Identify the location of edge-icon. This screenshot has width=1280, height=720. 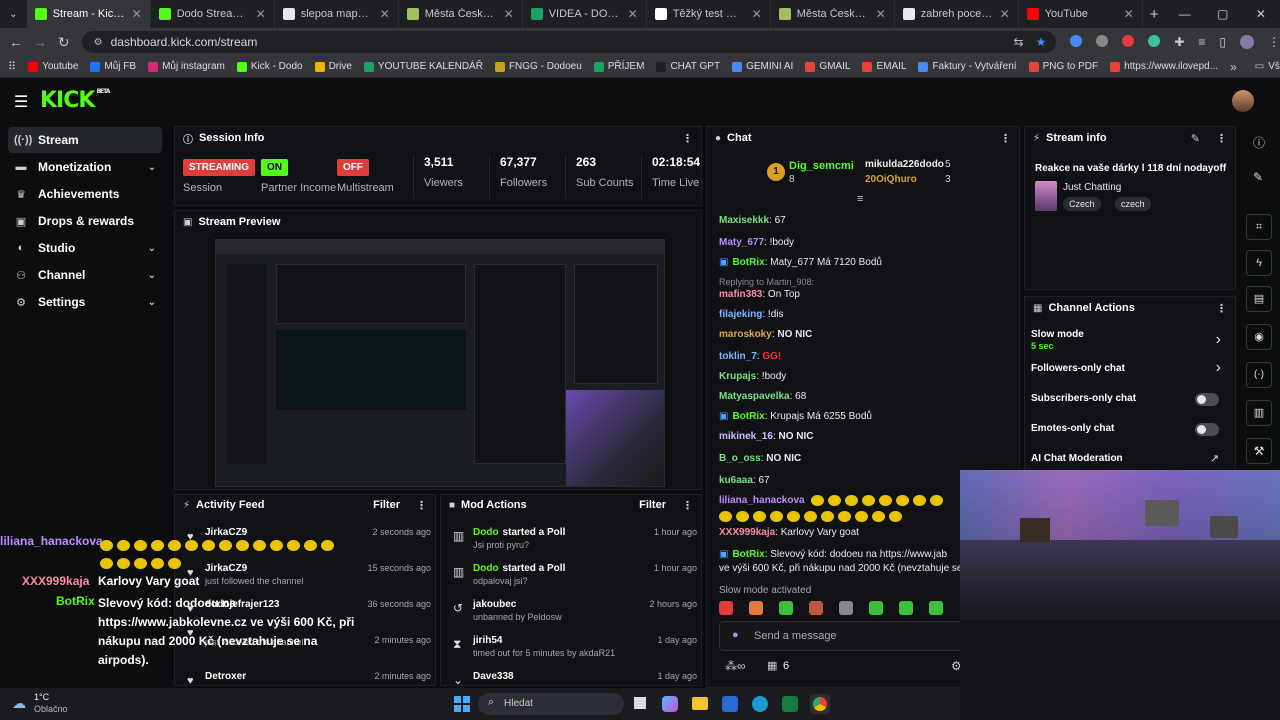
(760, 704).